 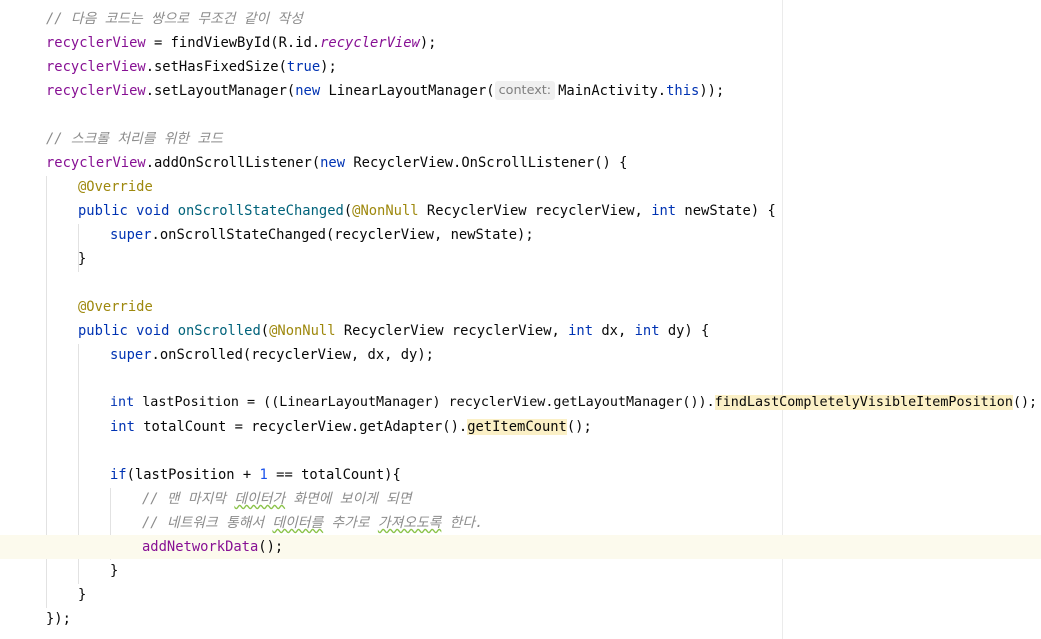 What do you see at coordinates (520, 139) in the screenshot?
I see `code-line: // 스크롤 처리를 위한 코드` at bounding box center [520, 139].